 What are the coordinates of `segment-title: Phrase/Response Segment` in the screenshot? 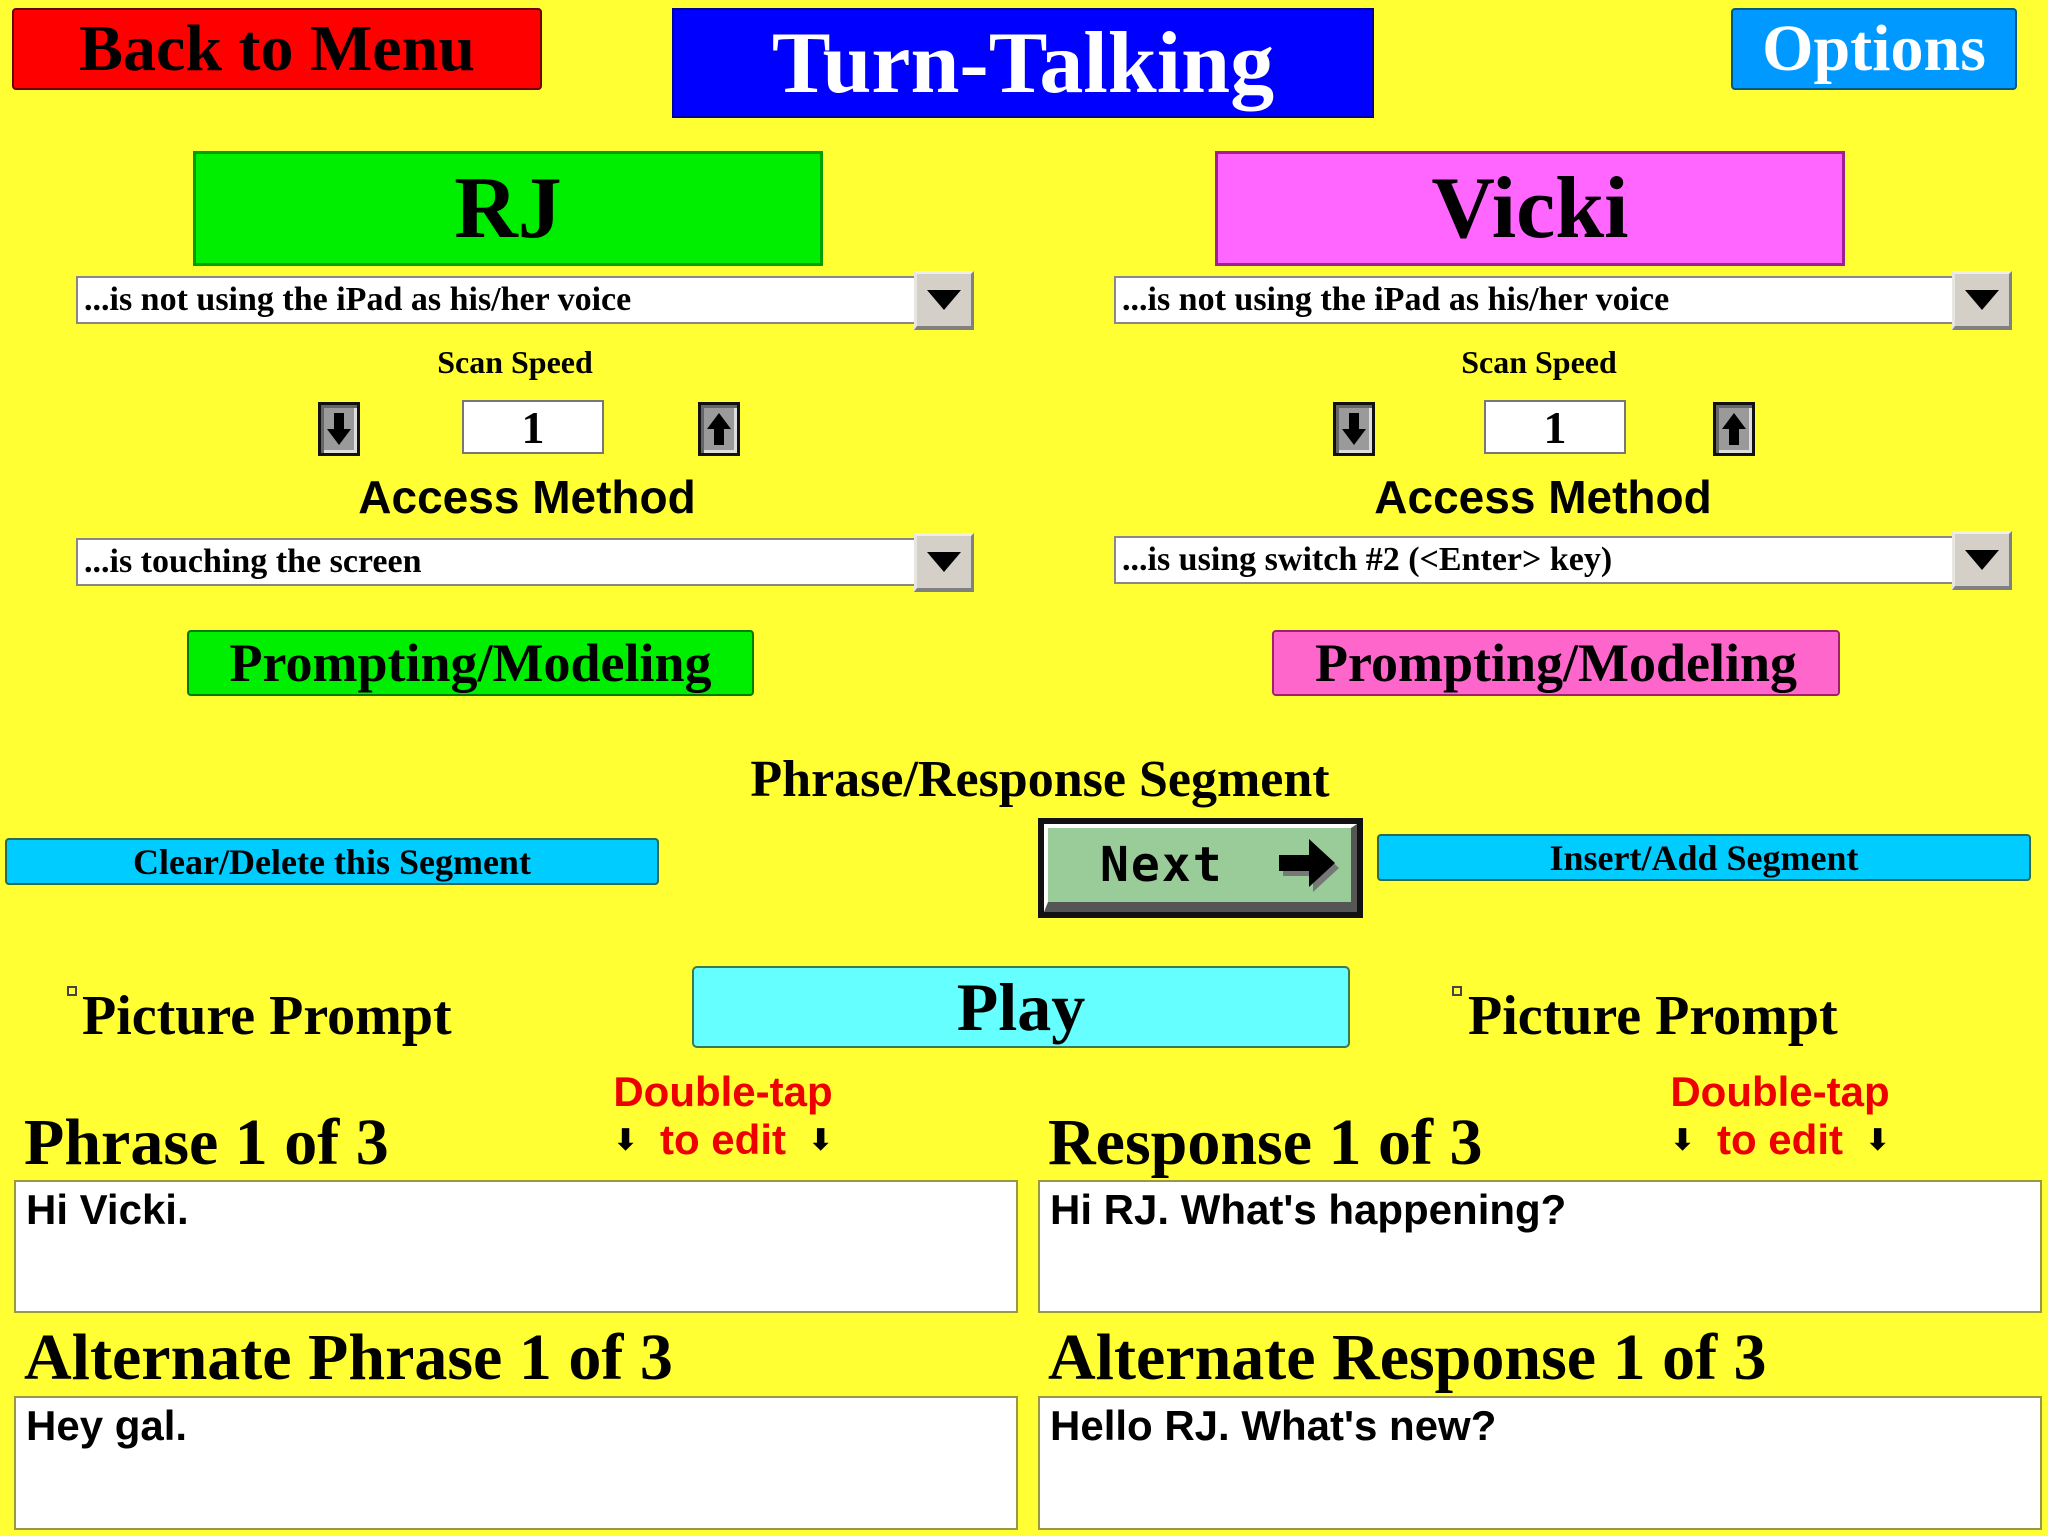 It's located at (1040, 779).